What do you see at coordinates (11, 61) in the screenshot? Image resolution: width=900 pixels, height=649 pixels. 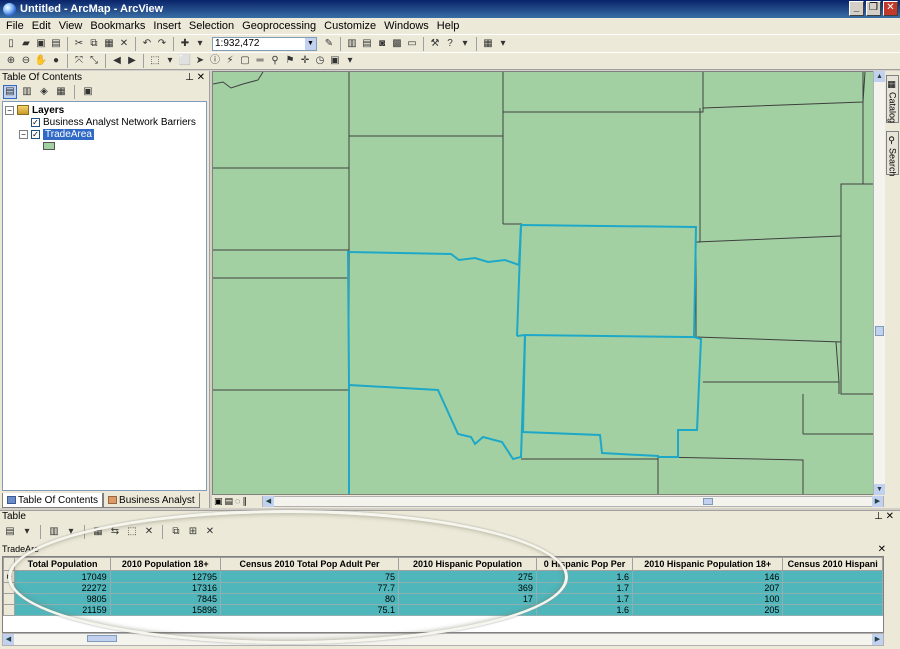 I see `zoom-in-icon: ⊕` at bounding box center [11, 61].